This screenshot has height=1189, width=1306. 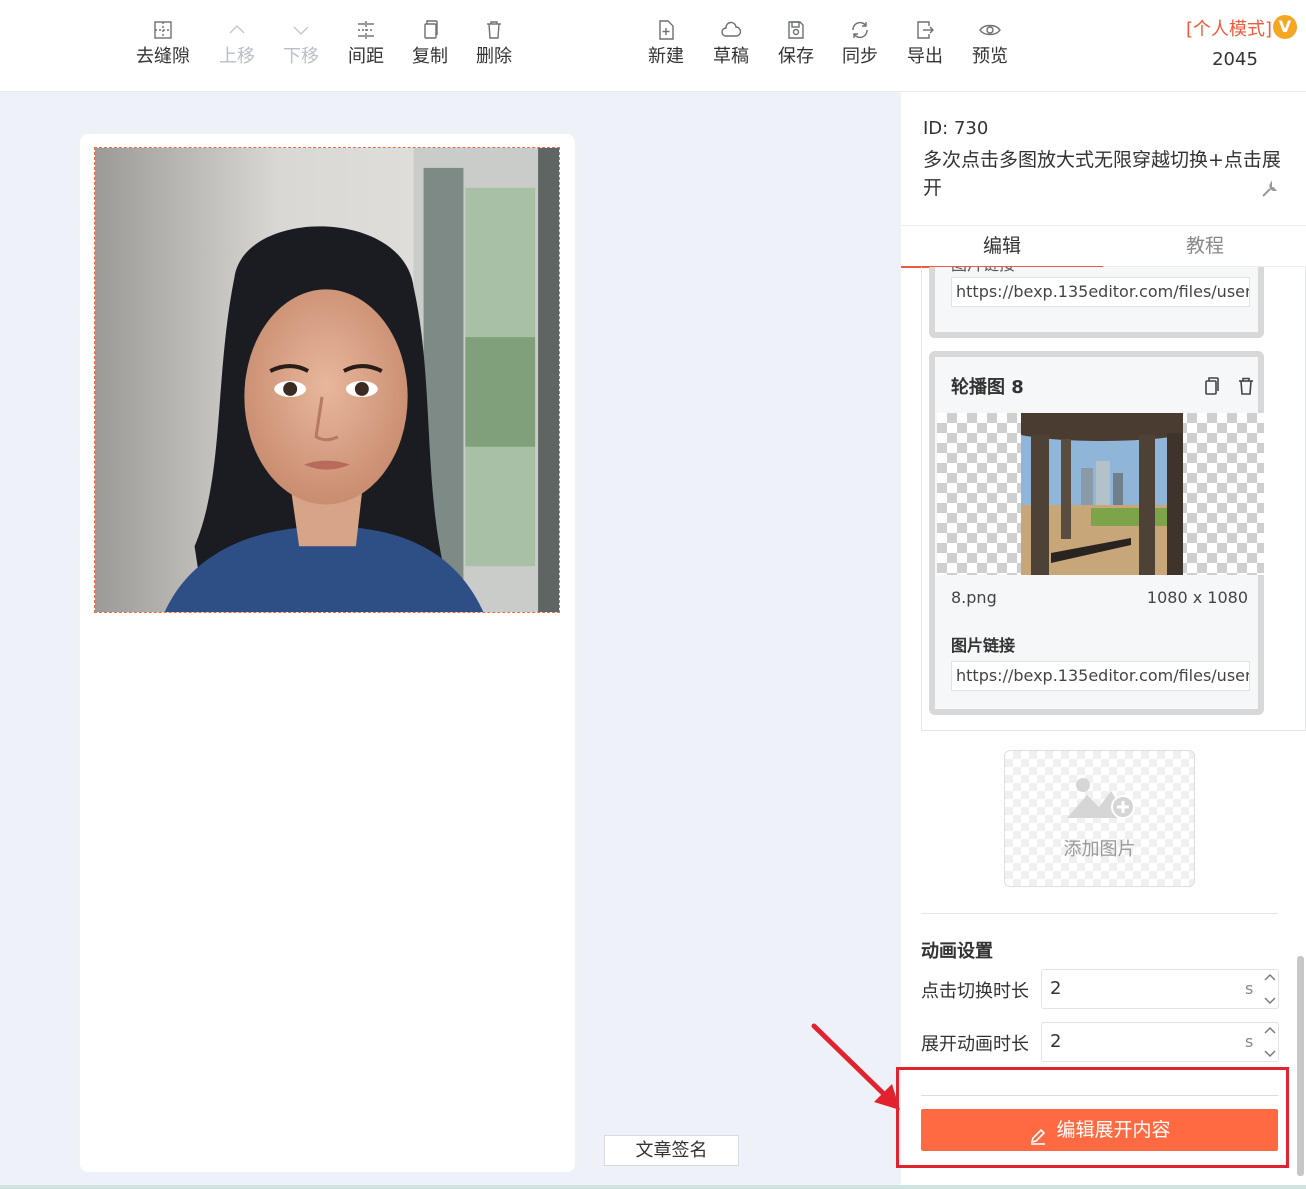 What do you see at coordinates (237, 30) in the screenshot?
I see `chevron-up-icon` at bounding box center [237, 30].